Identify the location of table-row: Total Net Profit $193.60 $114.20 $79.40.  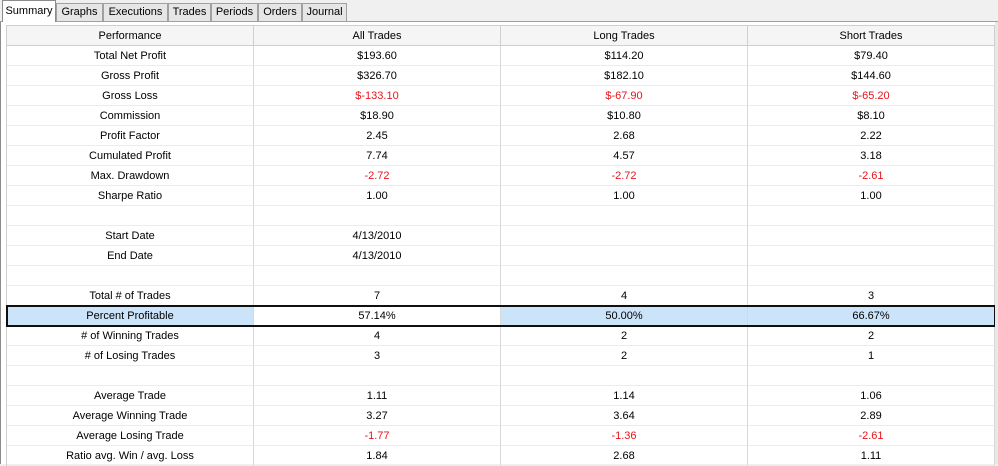
(501, 56).